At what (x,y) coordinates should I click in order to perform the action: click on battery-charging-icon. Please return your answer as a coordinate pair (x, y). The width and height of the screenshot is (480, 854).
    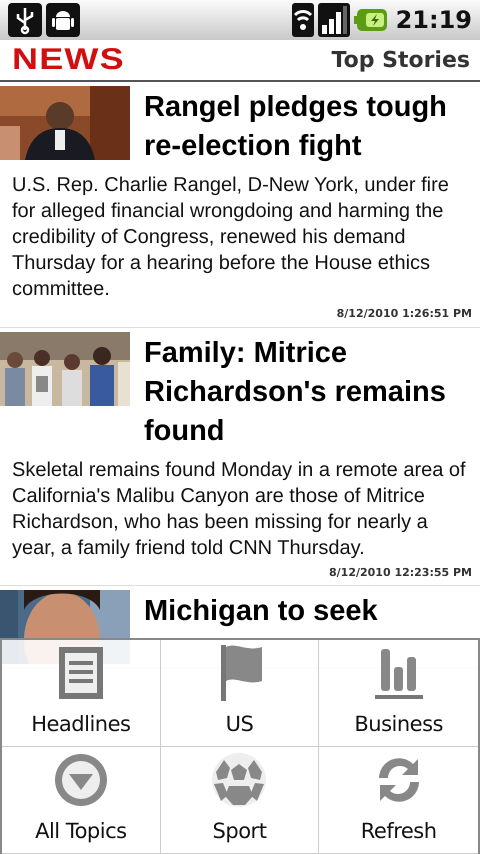
    Looking at the image, I should click on (371, 20).